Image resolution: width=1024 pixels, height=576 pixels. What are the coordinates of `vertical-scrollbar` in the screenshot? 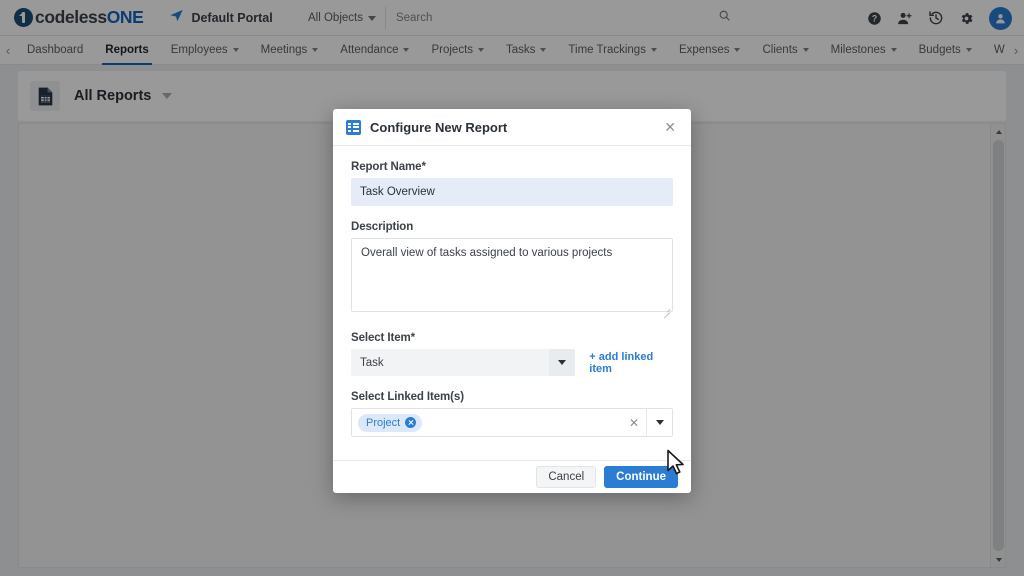 It's located at (997, 345).